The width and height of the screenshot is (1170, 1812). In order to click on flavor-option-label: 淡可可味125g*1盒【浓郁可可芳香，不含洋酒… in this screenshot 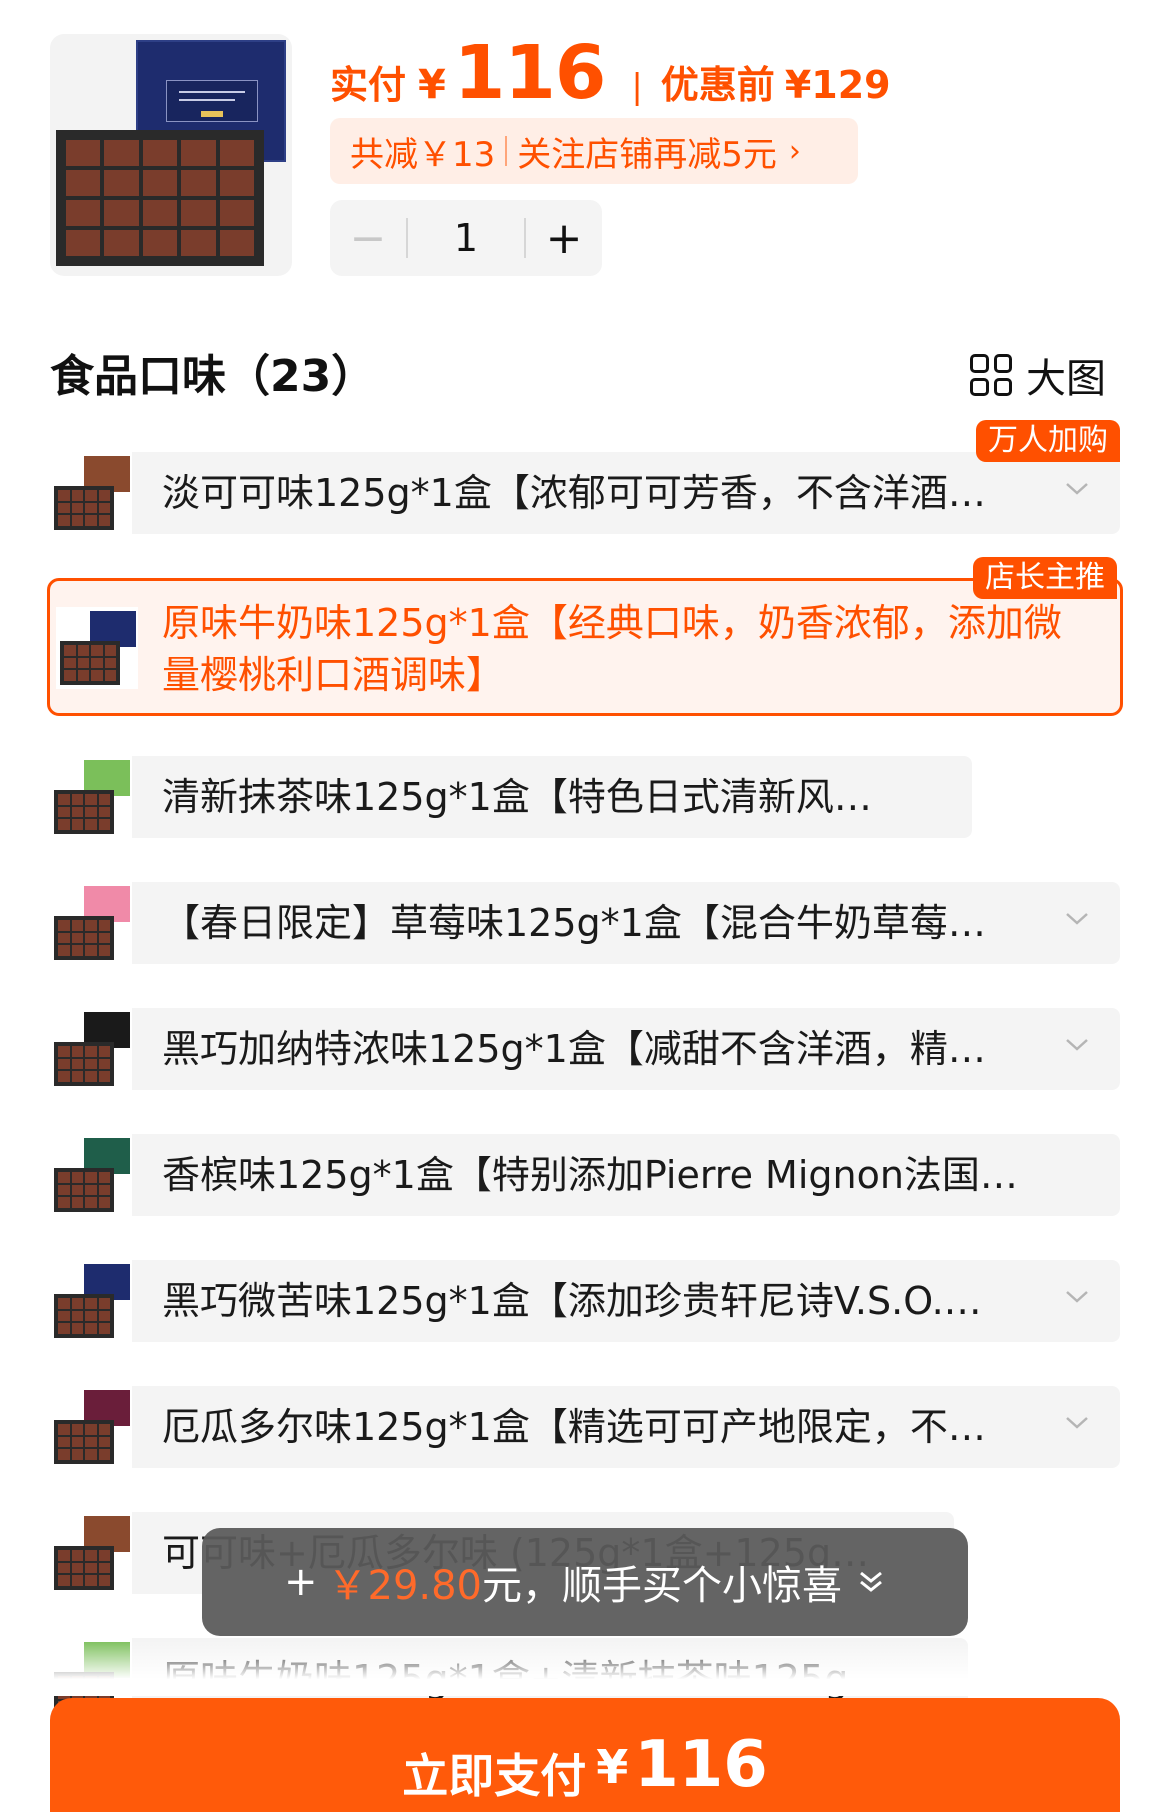, I will do `click(574, 493)`.